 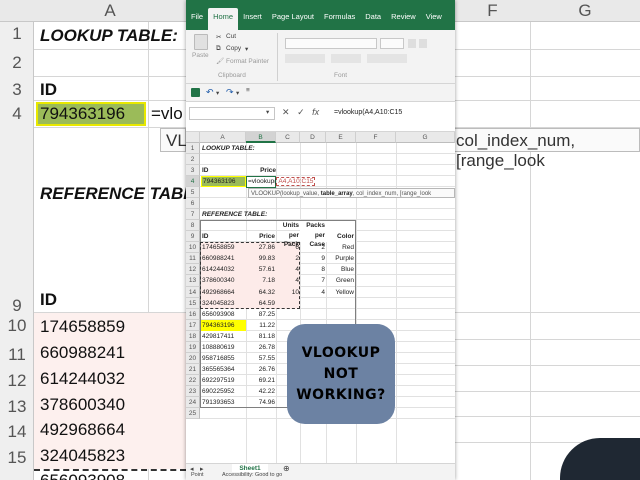 I want to click on bg-ref-id: 656093908, so click(x=82, y=475).